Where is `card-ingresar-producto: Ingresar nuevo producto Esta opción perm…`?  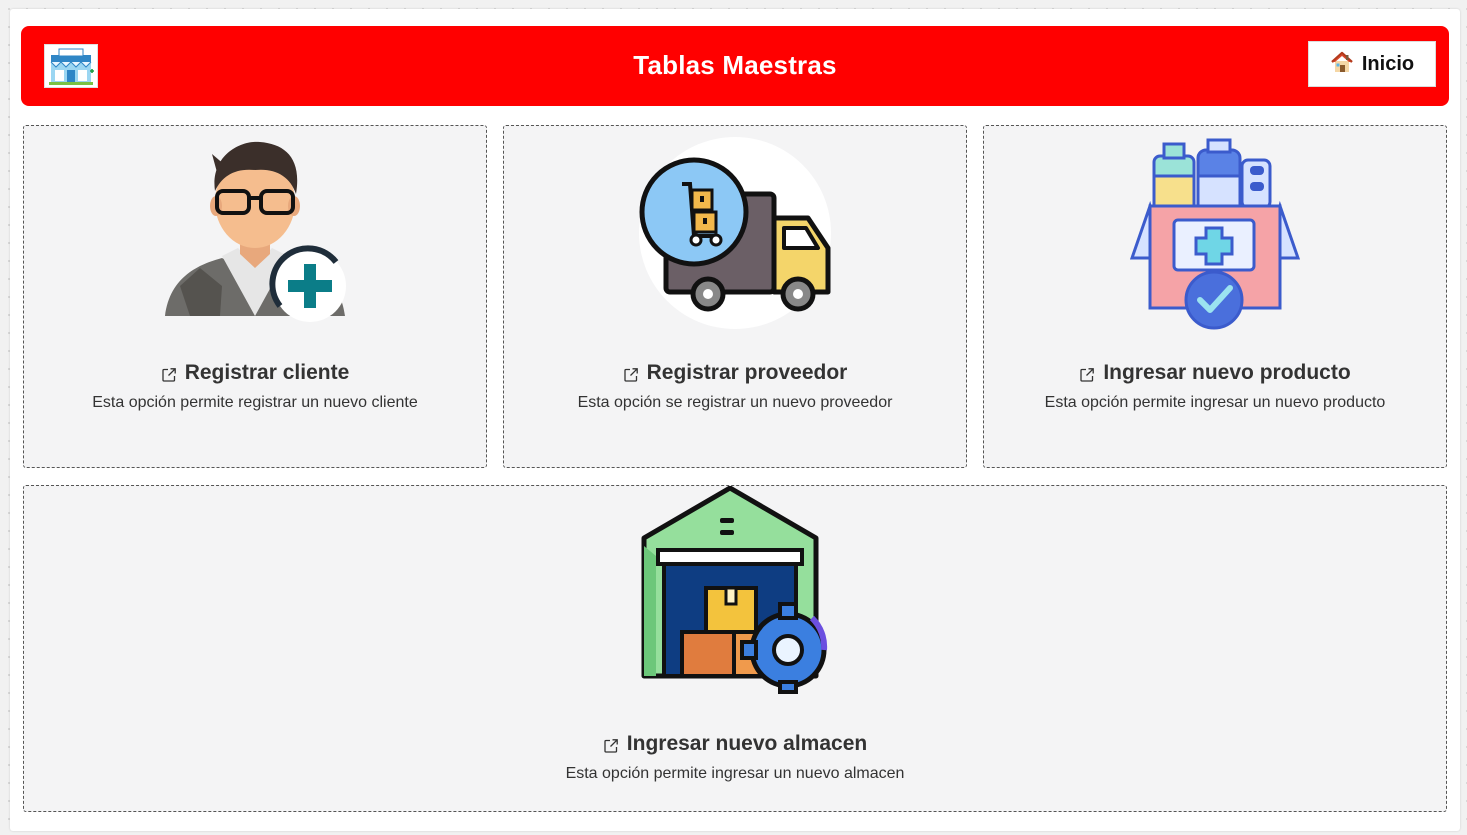
card-ingresar-producto: Ingresar nuevo producto Esta opción perm… is located at coordinates (1215, 296).